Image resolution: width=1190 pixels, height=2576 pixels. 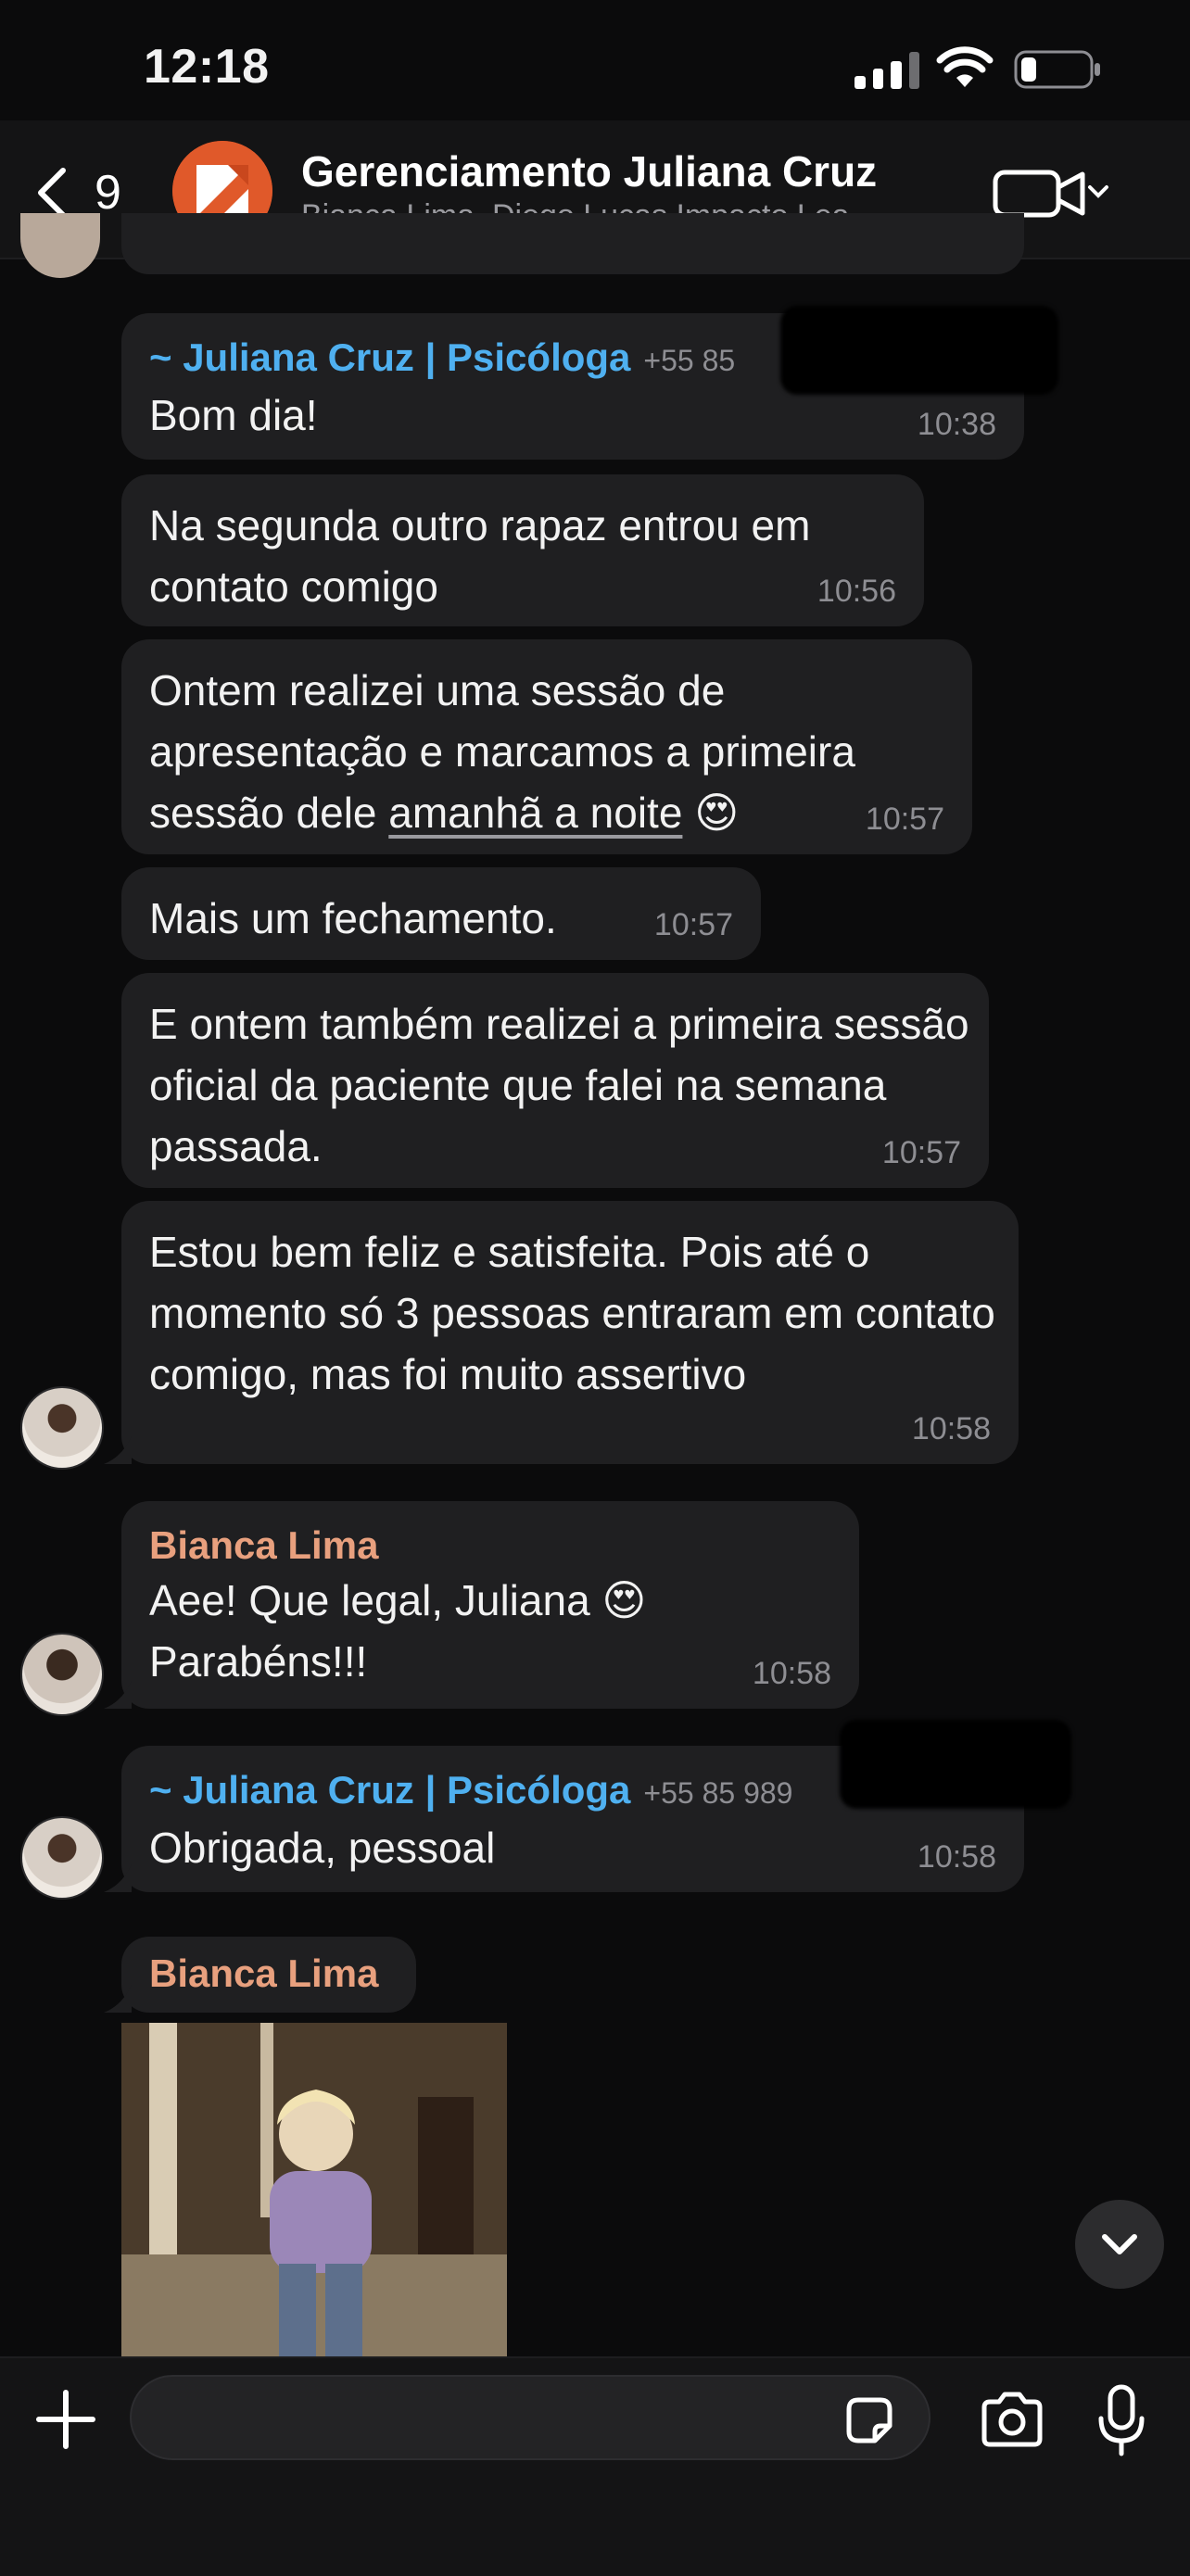 I want to click on heart-eyes-emoji: 😍, so click(x=717, y=813).